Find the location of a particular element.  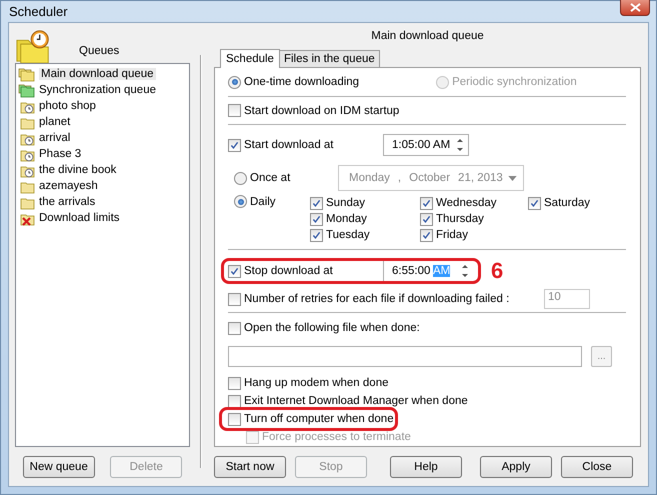

option-label: Open the following file when done: is located at coordinates (332, 328).